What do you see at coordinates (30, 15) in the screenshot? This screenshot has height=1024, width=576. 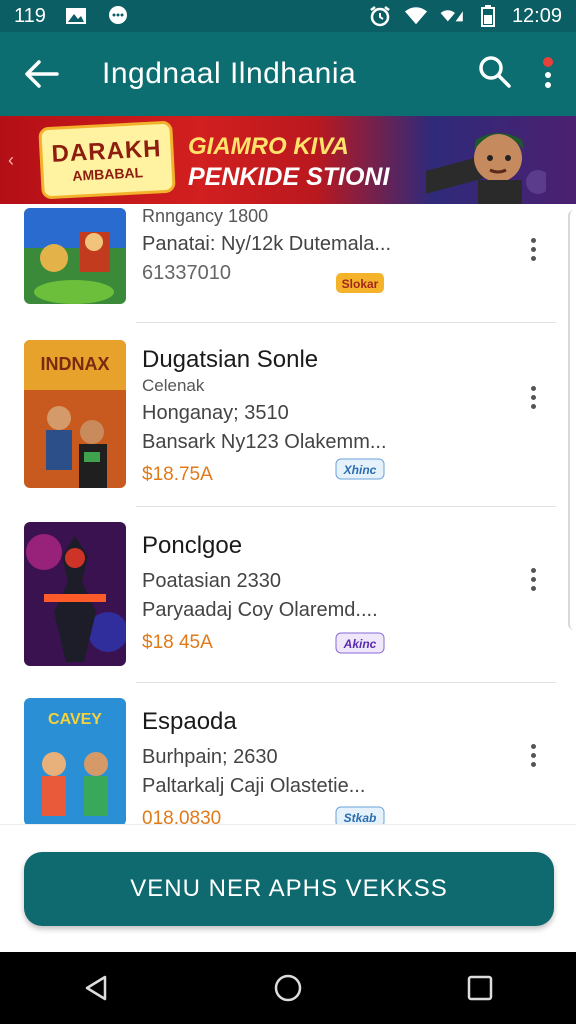 I see `status-time-left: 119` at bounding box center [30, 15].